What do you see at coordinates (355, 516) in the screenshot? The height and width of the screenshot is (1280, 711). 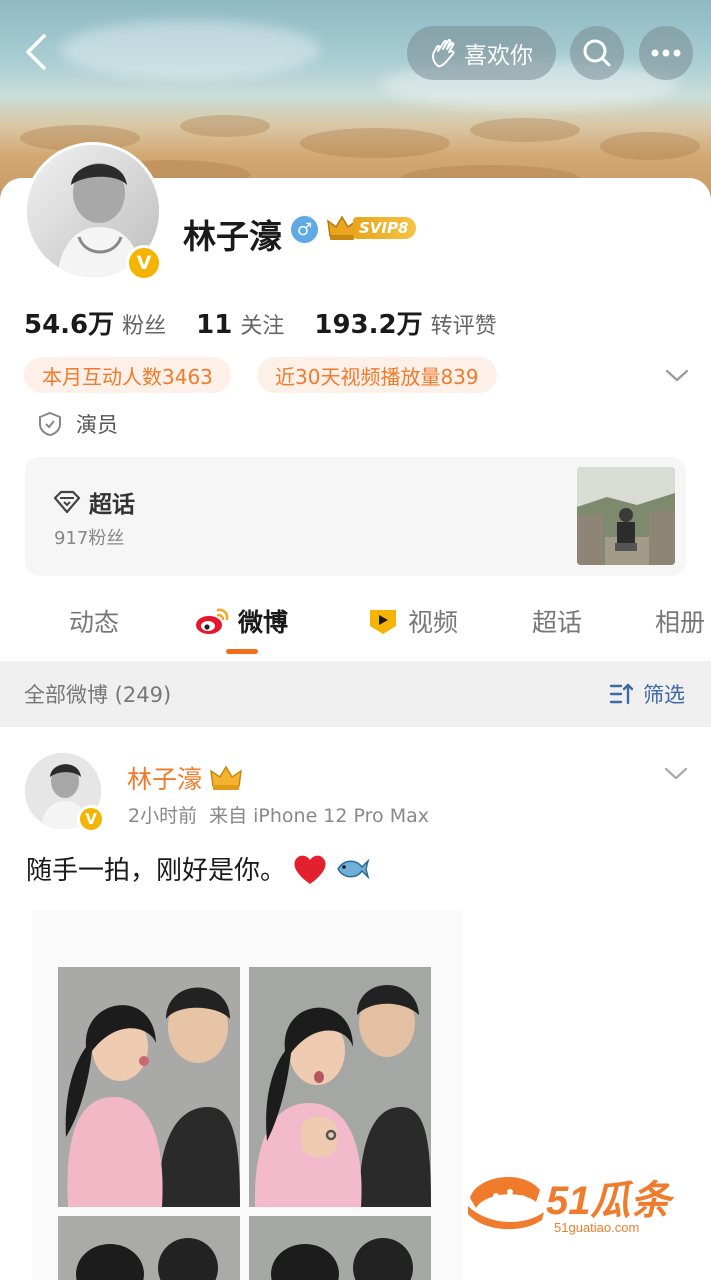 I see `chaohua-card: 超话 917粉丝` at bounding box center [355, 516].